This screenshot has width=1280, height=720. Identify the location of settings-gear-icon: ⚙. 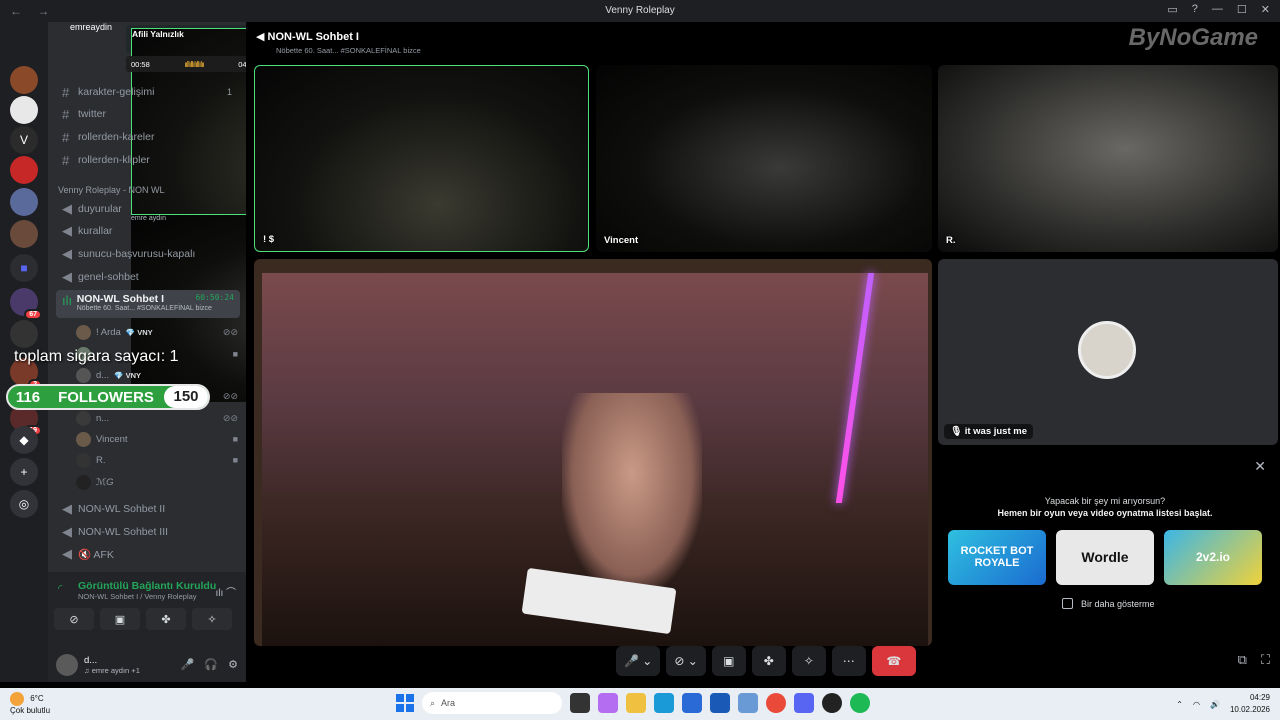
(233, 664).